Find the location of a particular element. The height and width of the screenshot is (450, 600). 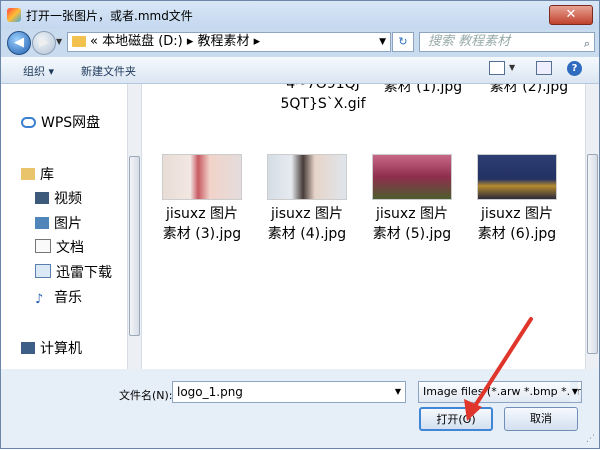

app-icon is located at coordinates (14, 15).